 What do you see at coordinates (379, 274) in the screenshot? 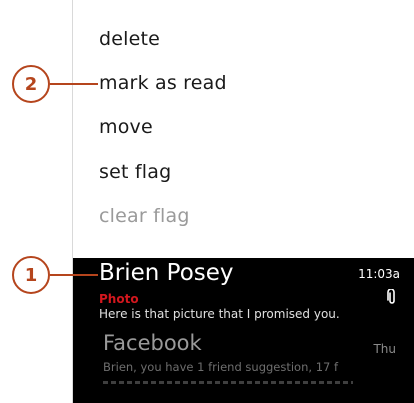
I see `email-time: 11:03a` at bounding box center [379, 274].